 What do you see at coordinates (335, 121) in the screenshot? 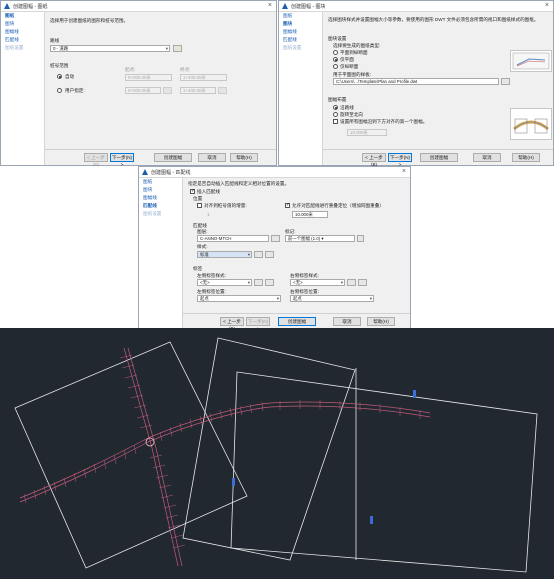
I see `align-checkbox` at bounding box center [335, 121].